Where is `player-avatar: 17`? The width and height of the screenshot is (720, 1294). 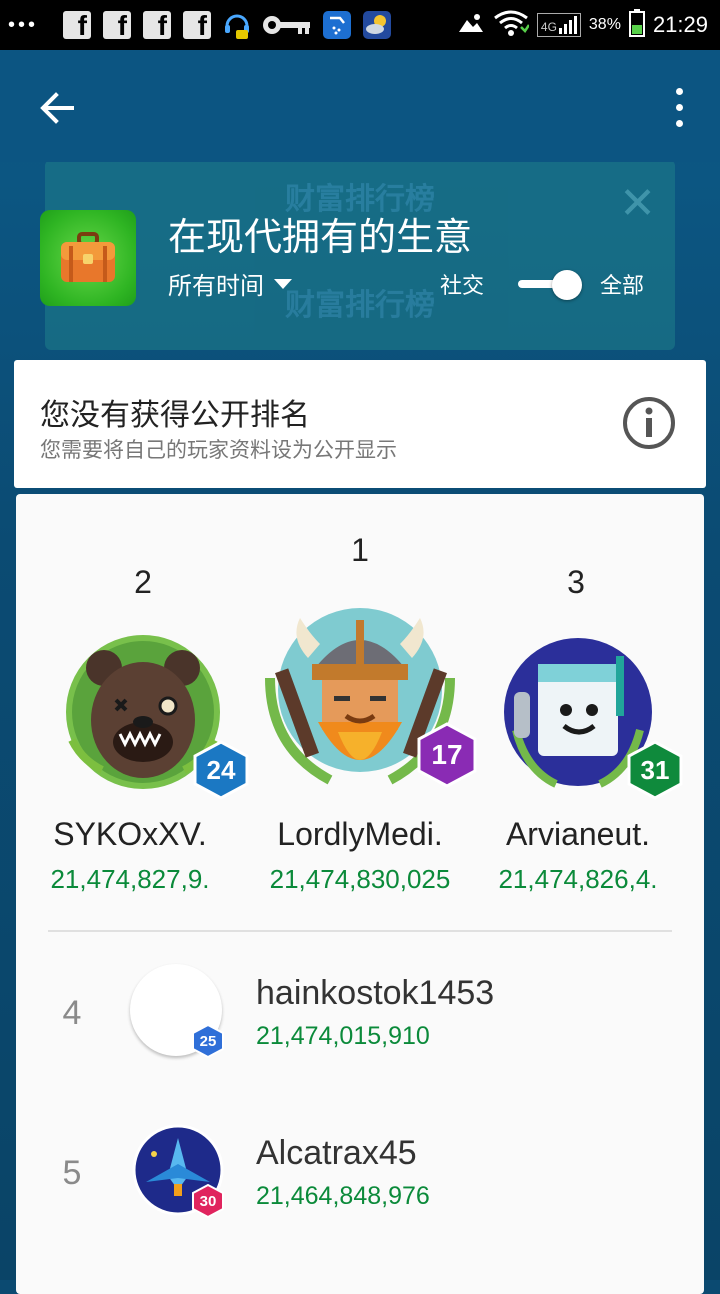 player-avatar: 17 is located at coordinates (364, 703).